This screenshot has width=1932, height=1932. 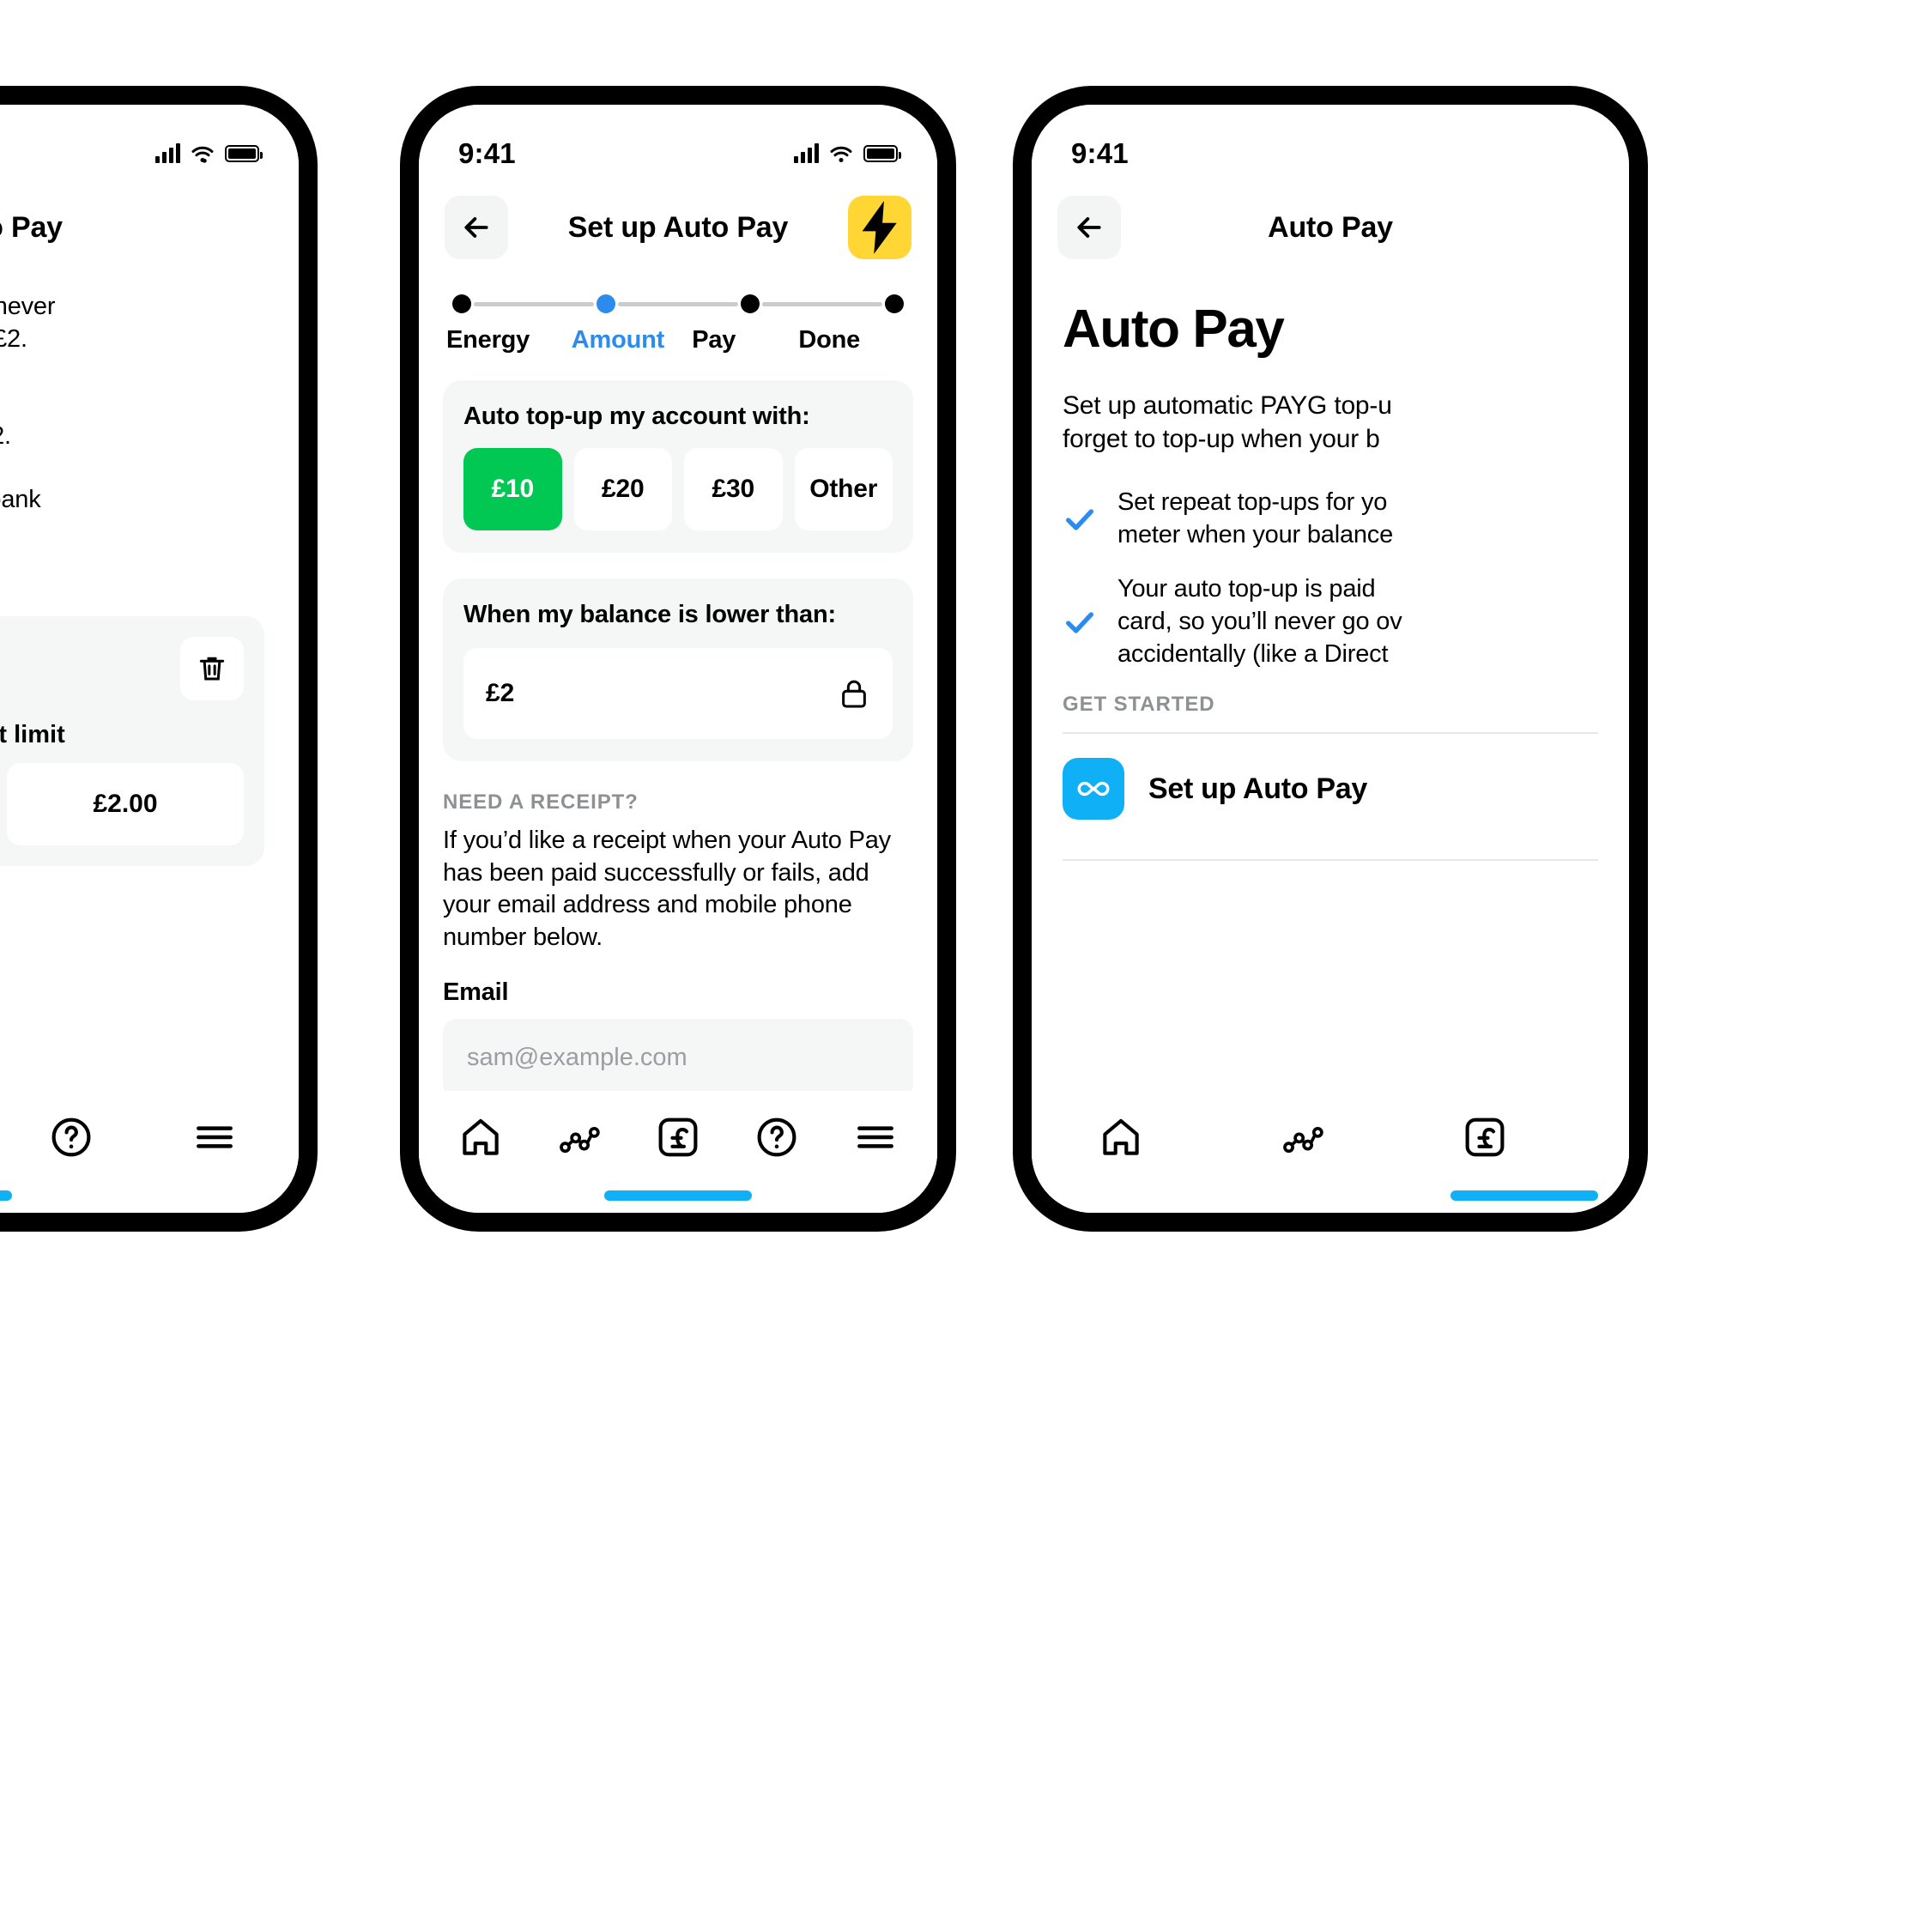 I want to click on nav-bar-mid: Set up Auto Pay, so click(x=678, y=216).